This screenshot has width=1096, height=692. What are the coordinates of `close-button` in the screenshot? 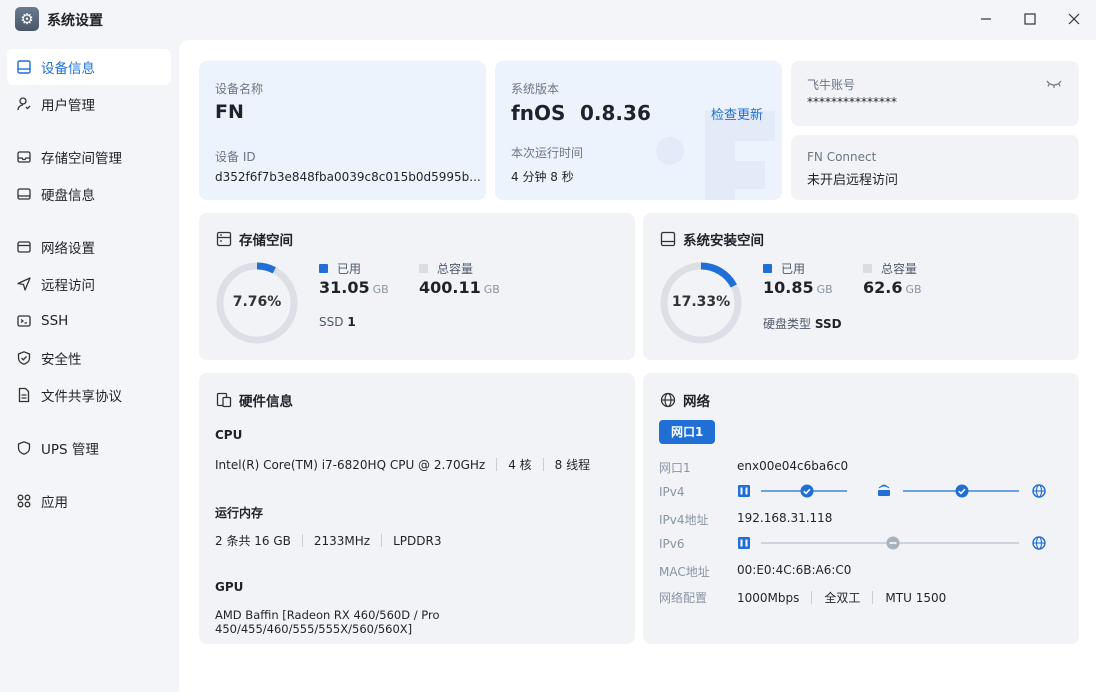 It's located at (1074, 19).